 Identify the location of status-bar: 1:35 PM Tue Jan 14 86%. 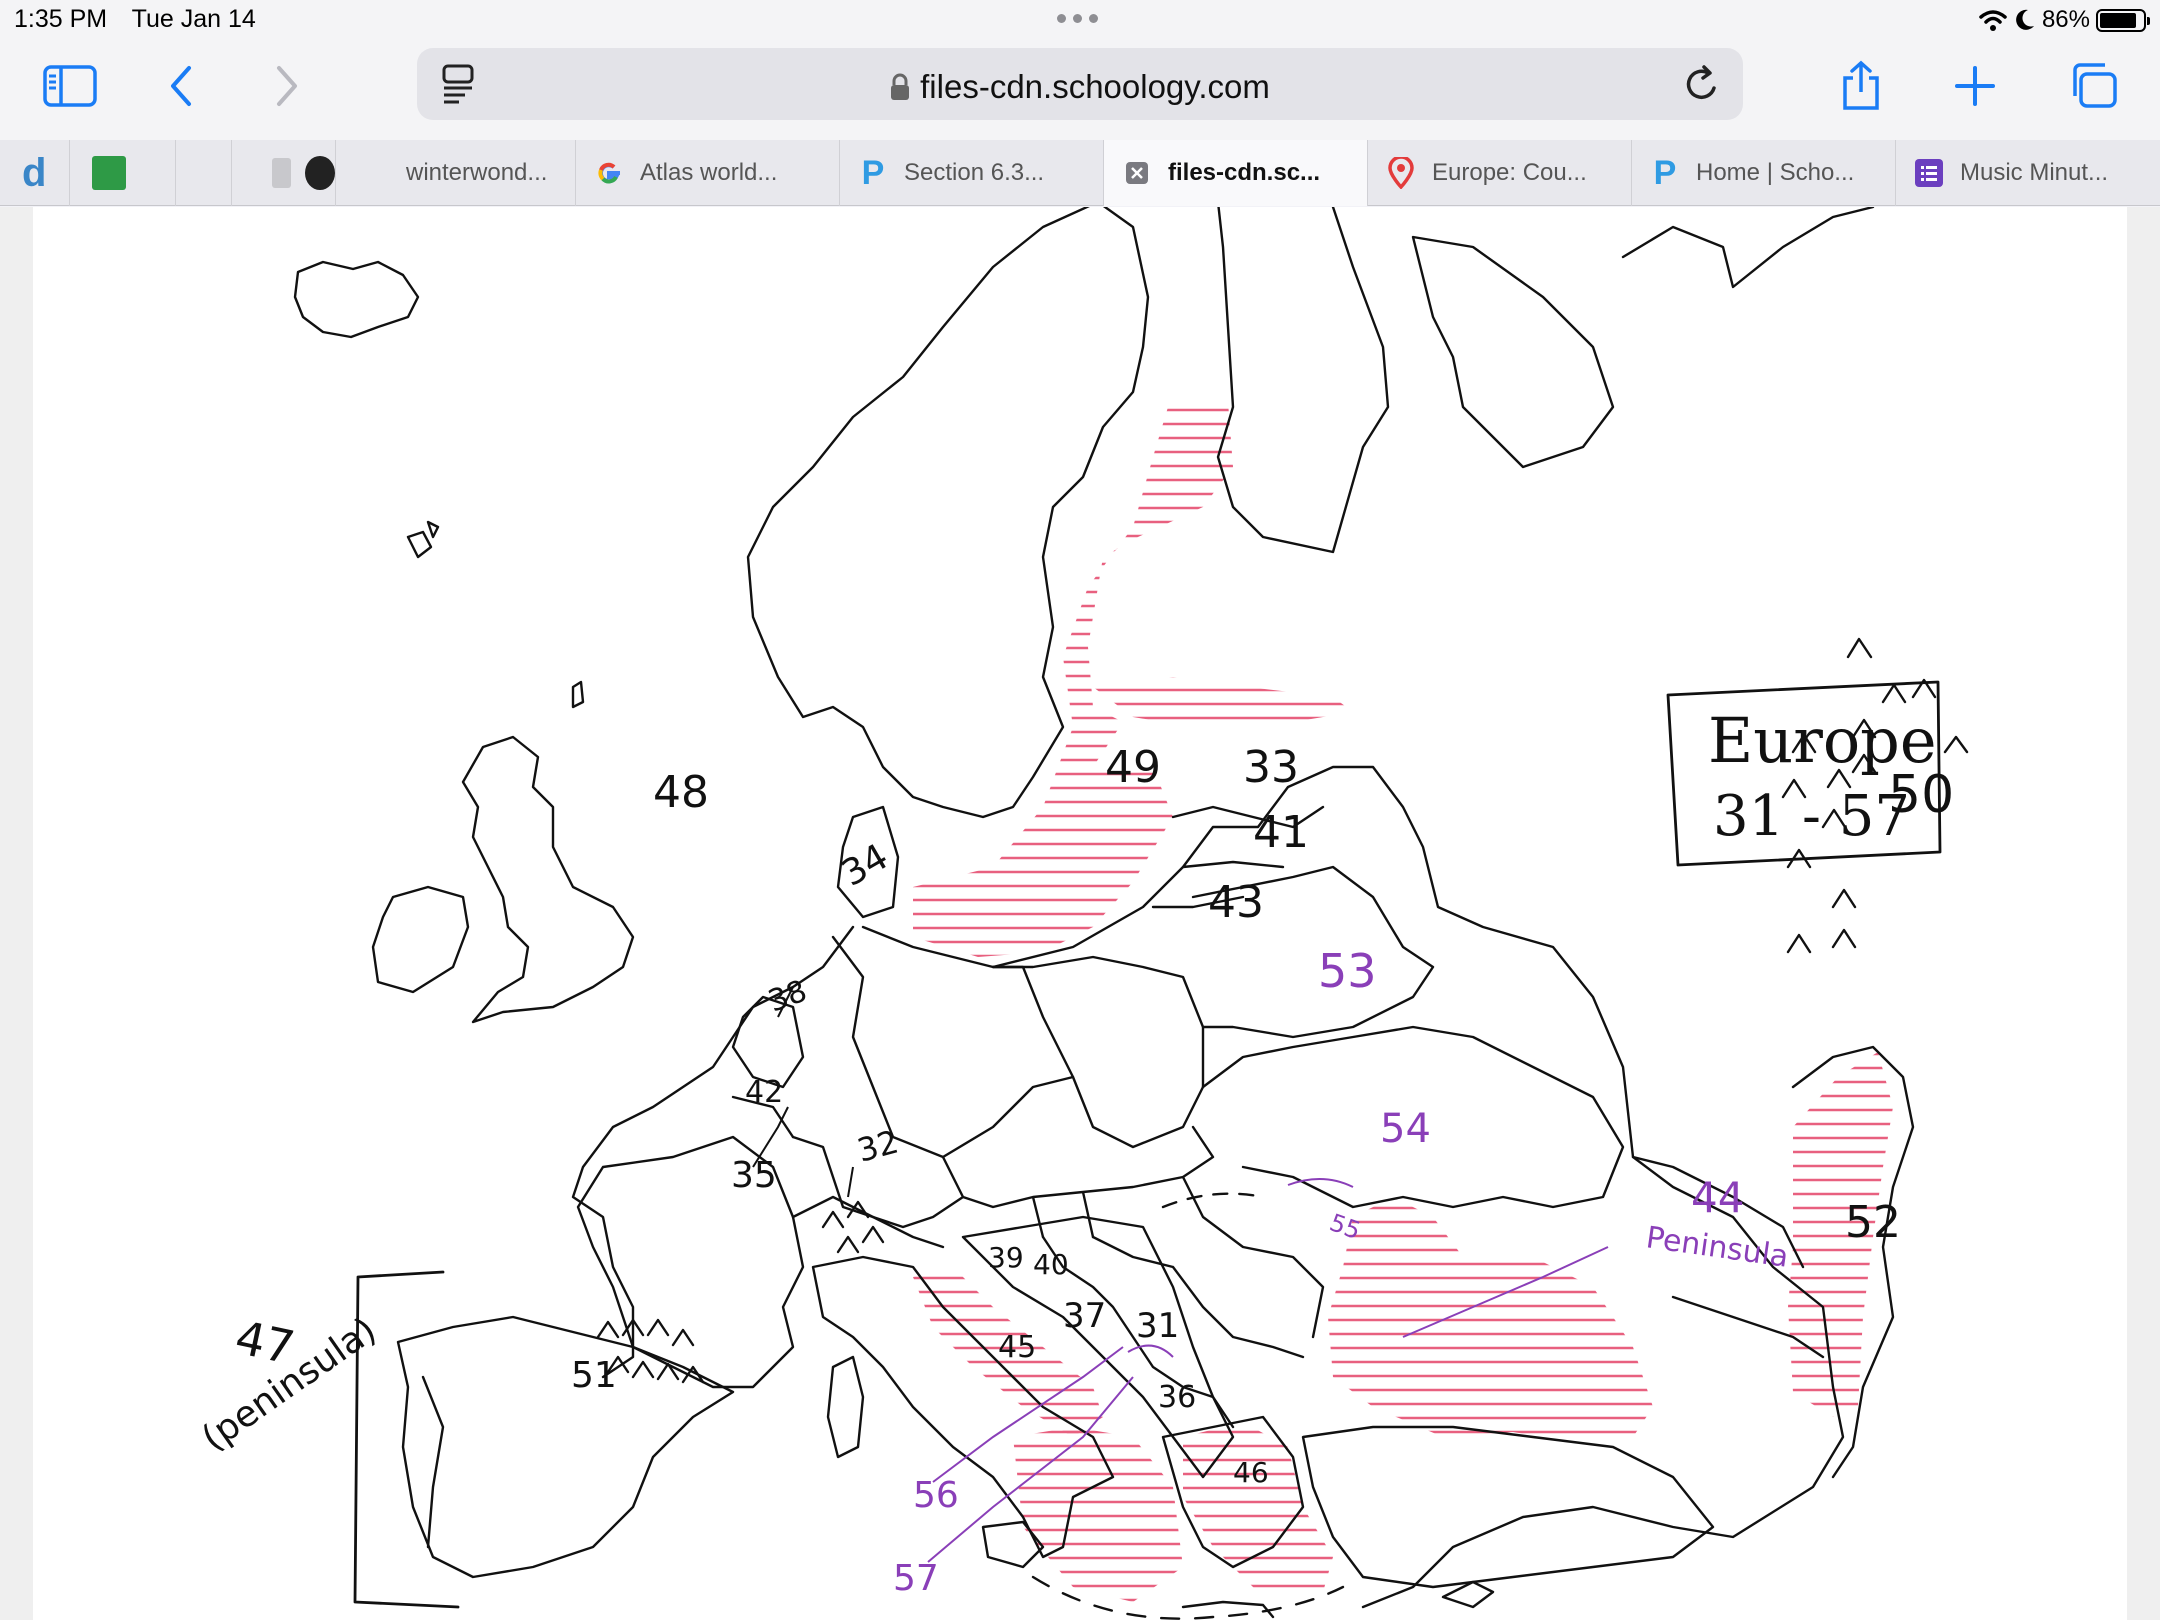
(1080, 20).